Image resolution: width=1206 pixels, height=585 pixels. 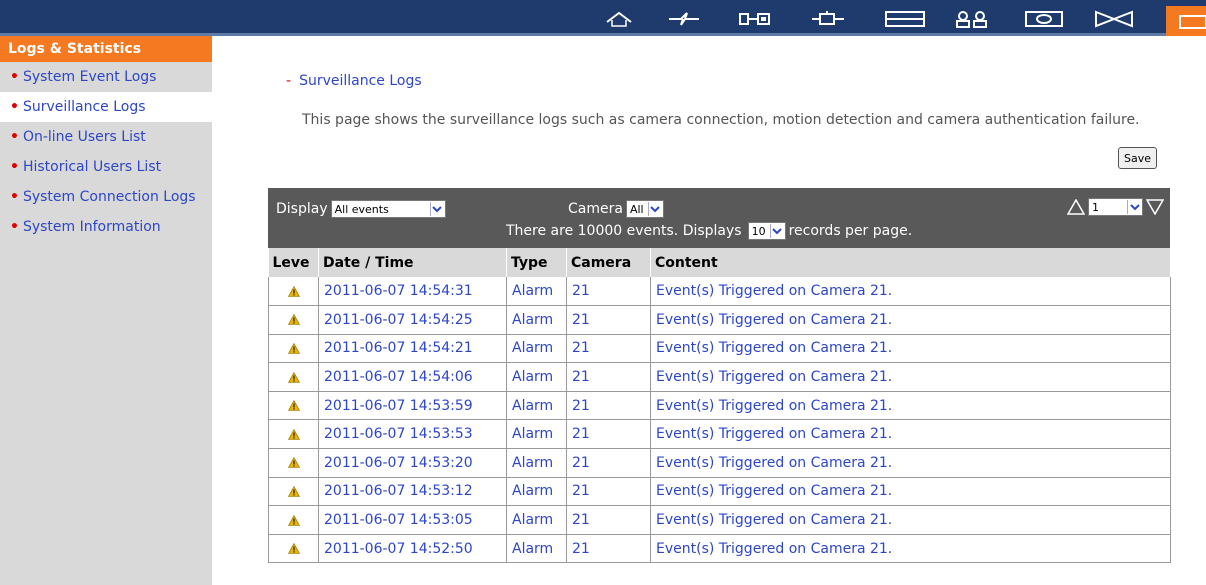 What do you see at coordinates (412, 349) in the screenshot?
I see `datetime-cell: 2011-06-07 14:54:21` at bounding box center [412, 349].